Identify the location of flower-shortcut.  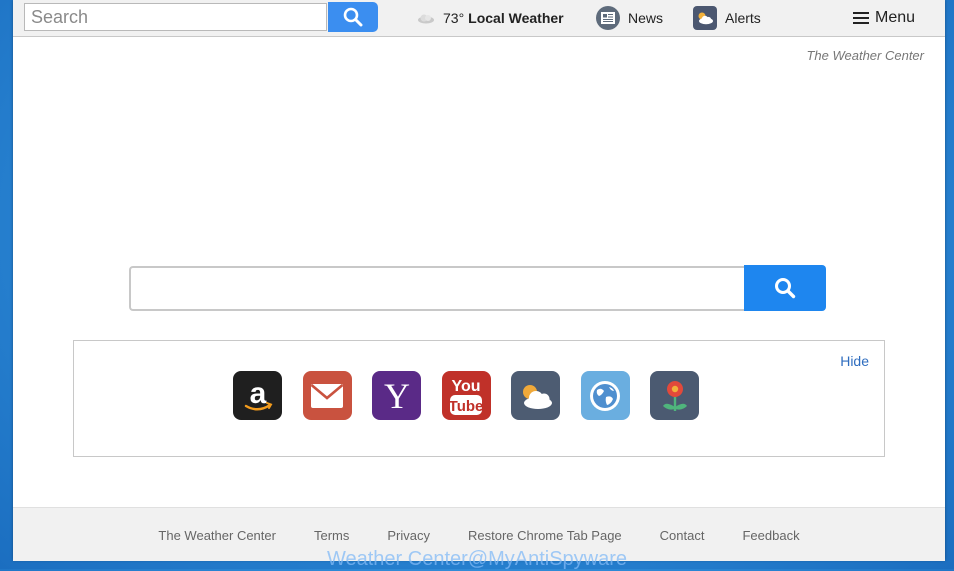
(674, 395).